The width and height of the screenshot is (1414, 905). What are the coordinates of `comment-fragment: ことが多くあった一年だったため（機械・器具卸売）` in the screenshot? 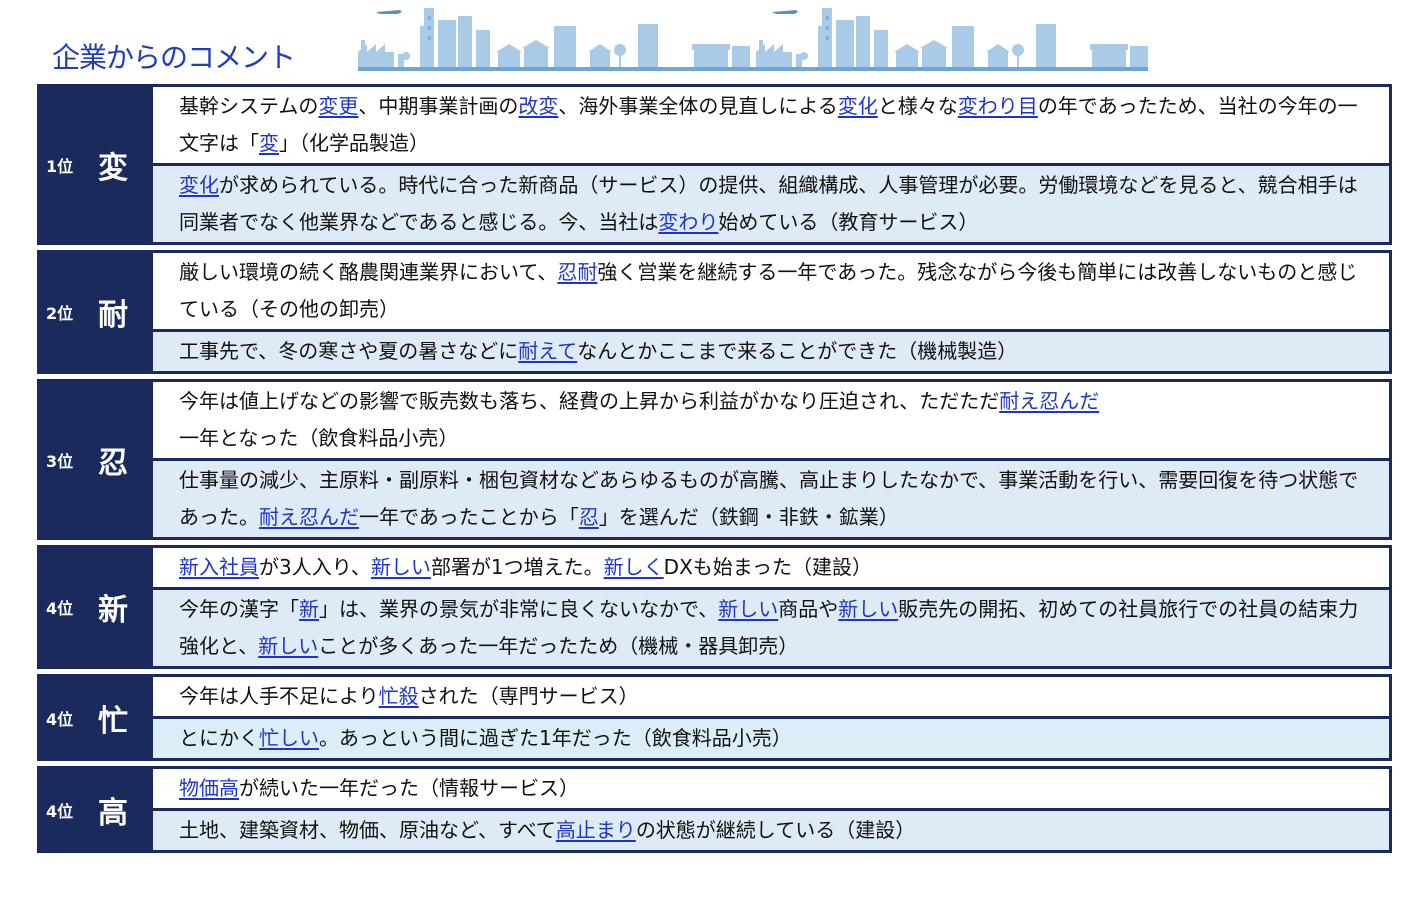 It's located at (558, 646).